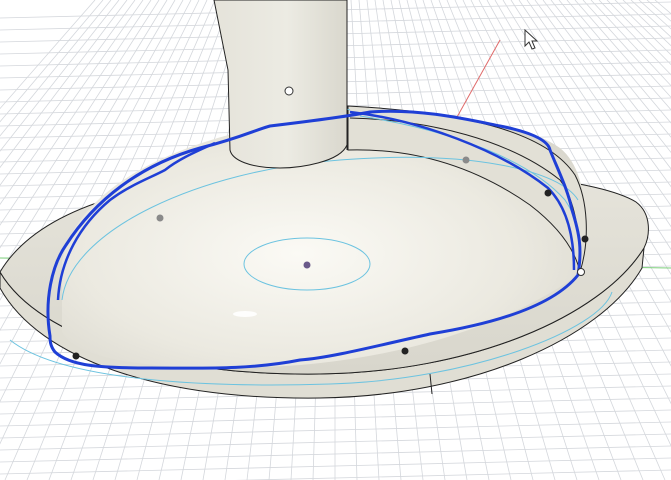  Describe the element at coordinates (245, 314) in the screenshot. I see `dome-highlight` at that location.